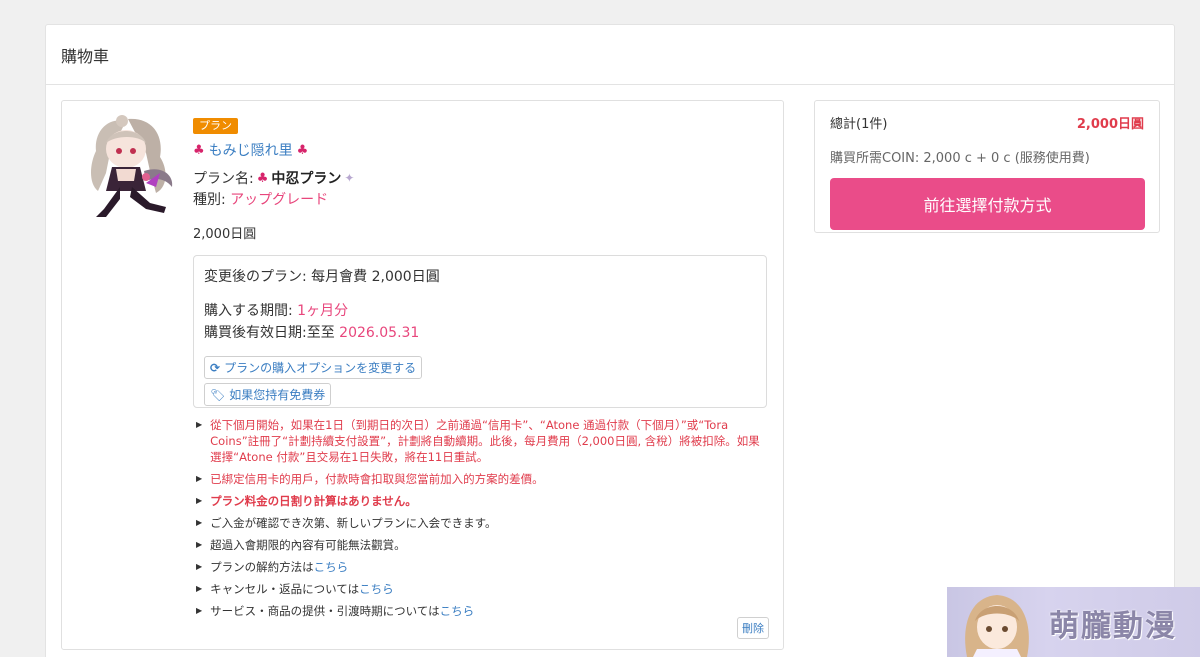 The image size is (1200, 657). What do you see at coordinates (251, 150) in the screenshot?
I see `creator-name: もみじ隠れ里` at bounding box center [251, 150].